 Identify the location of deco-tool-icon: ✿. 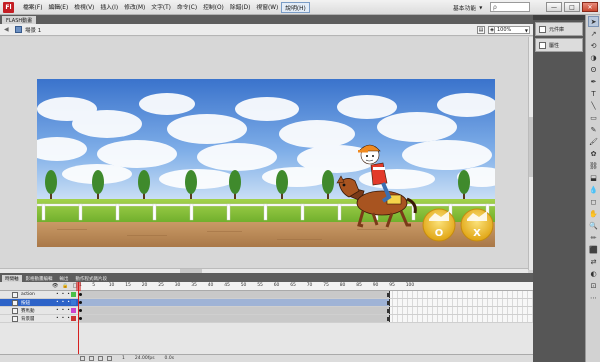
(593, 153).